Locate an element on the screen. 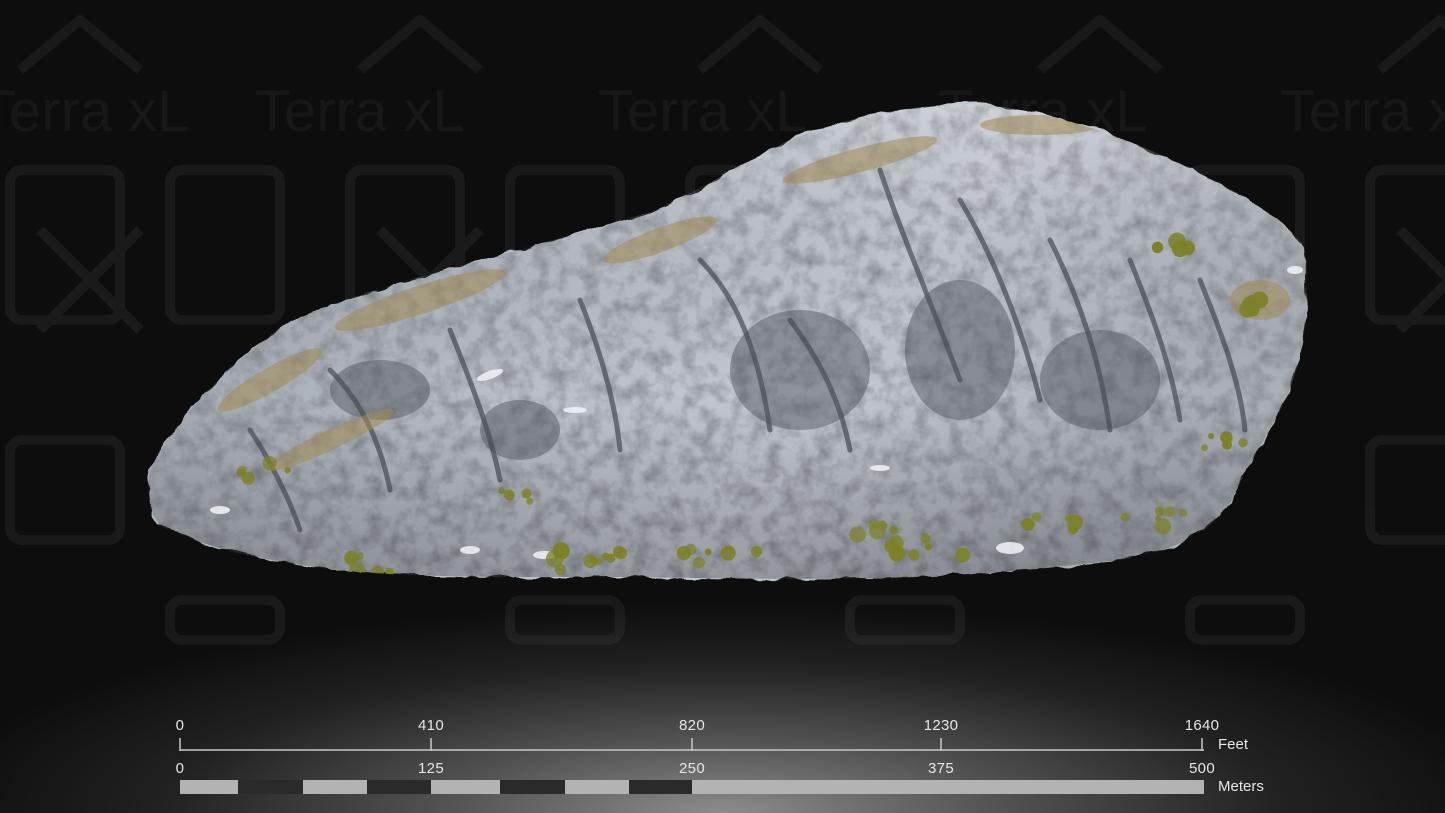  meters-tick-label: 500 is located at coordinates (1202, 768).